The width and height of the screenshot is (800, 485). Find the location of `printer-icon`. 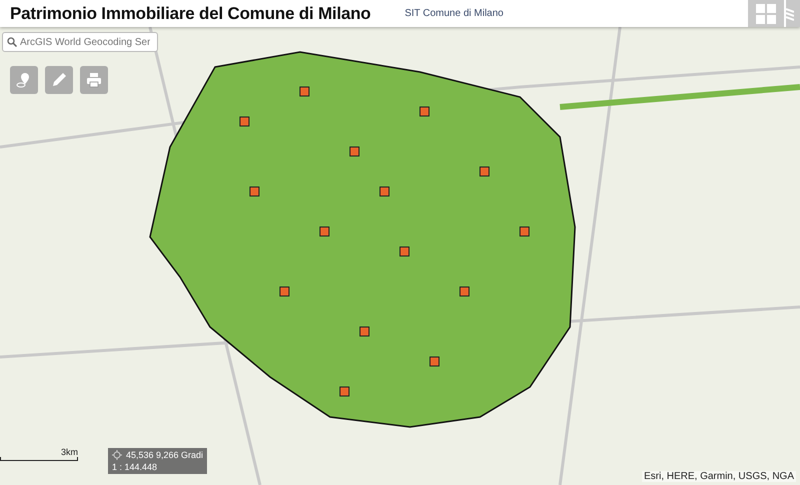

printer-icon is located at coordinates (94, 80).